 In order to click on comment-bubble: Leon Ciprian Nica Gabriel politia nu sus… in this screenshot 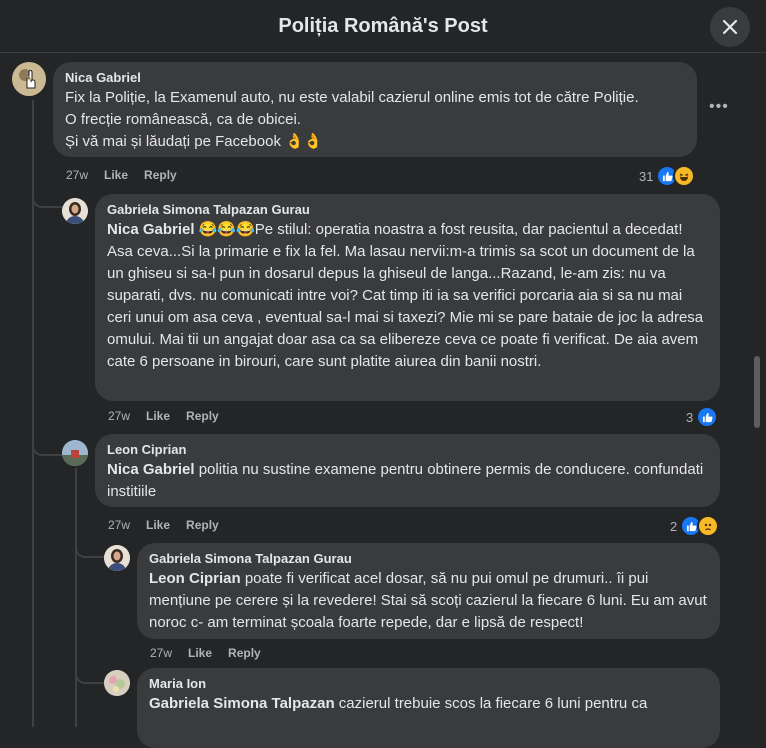, I will do `click(407, 470)`.